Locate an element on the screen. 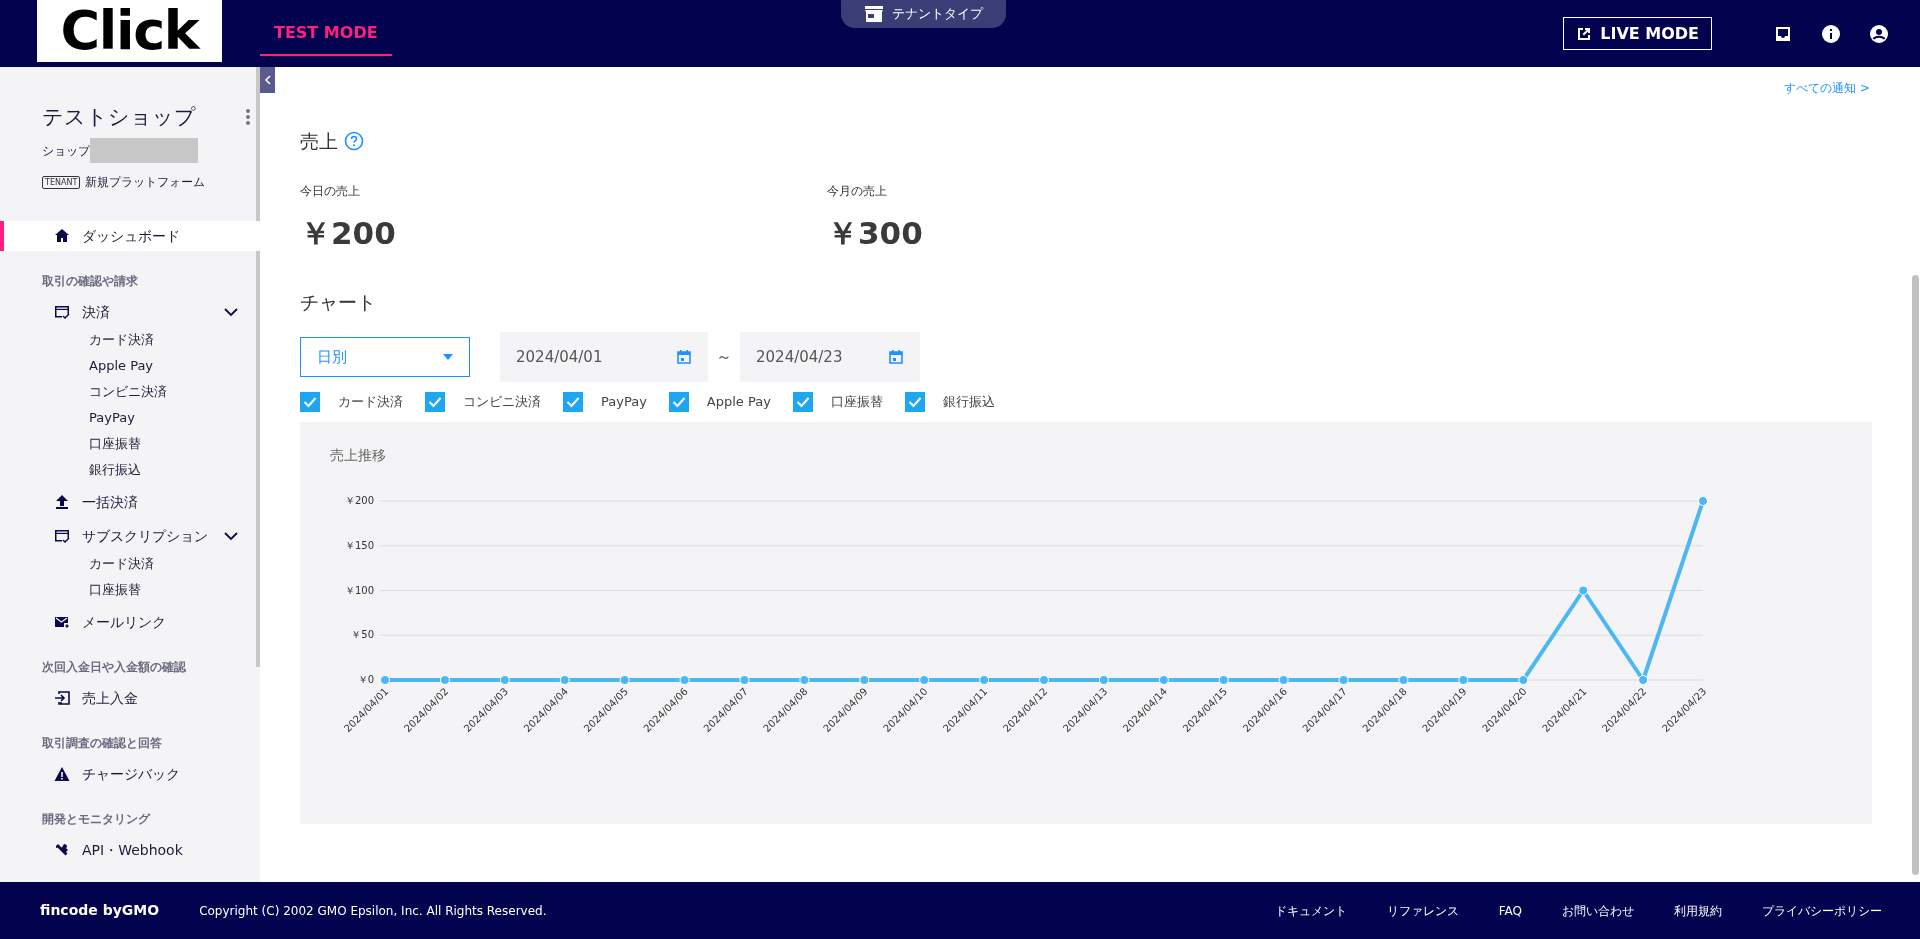  store-icon is located at coordinates (874, 14).